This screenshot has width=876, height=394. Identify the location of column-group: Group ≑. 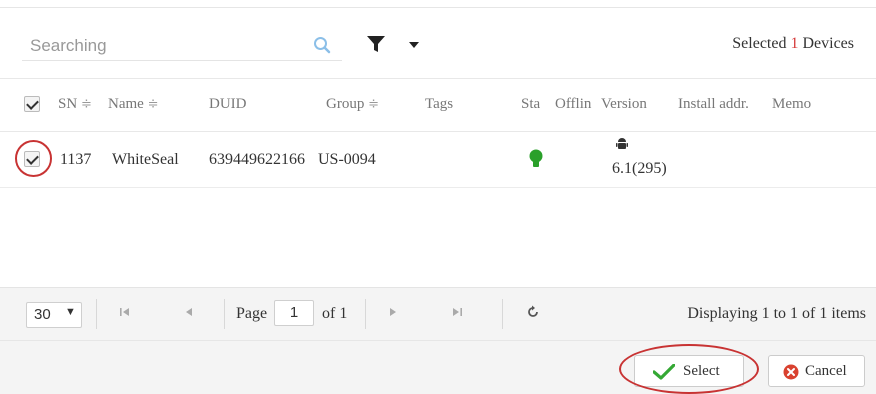
(352, 104).